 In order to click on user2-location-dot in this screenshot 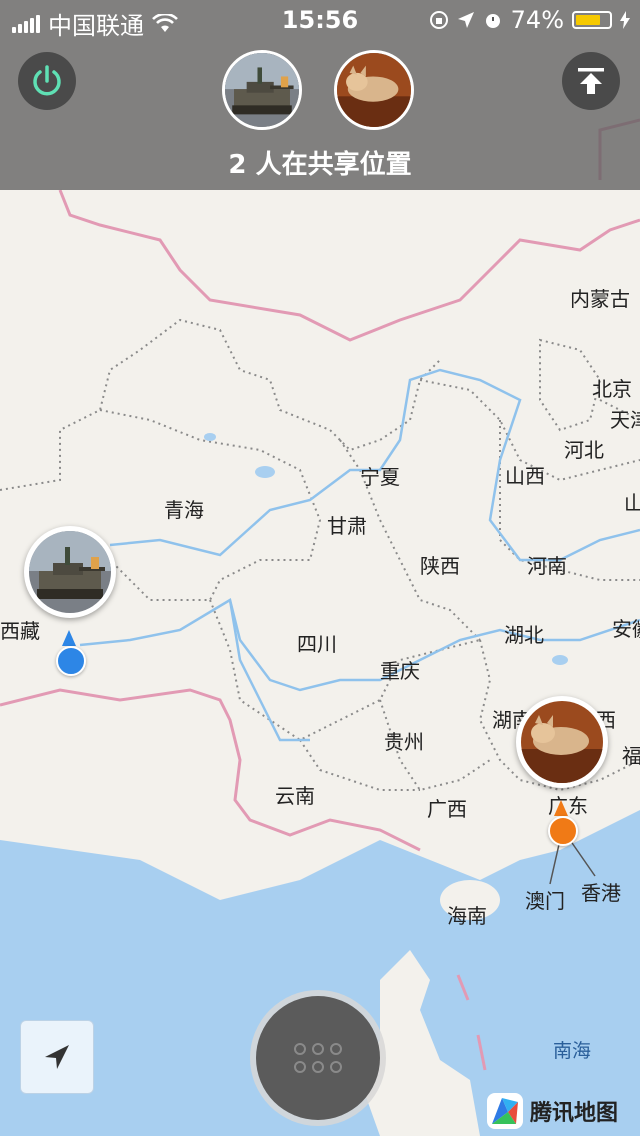, I will do `click(563, 831)`.